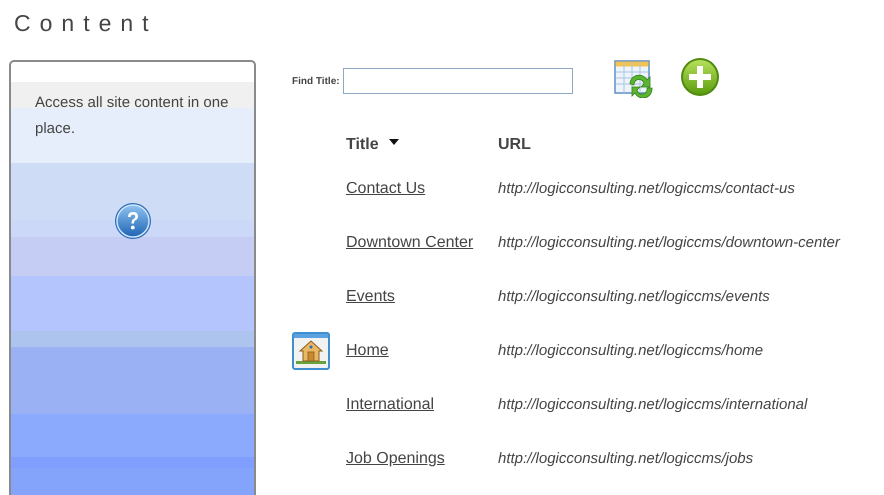  Describe the element at coordinates (700, 77) in the screenshot. I see `add-icon` at that location.